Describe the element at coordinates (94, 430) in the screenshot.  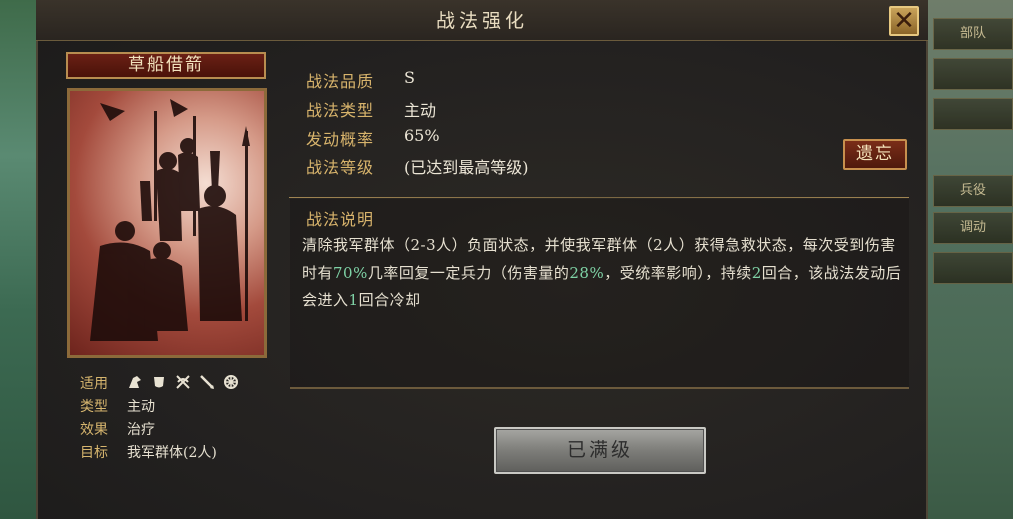
I see `effect-label: 效果` at that location.